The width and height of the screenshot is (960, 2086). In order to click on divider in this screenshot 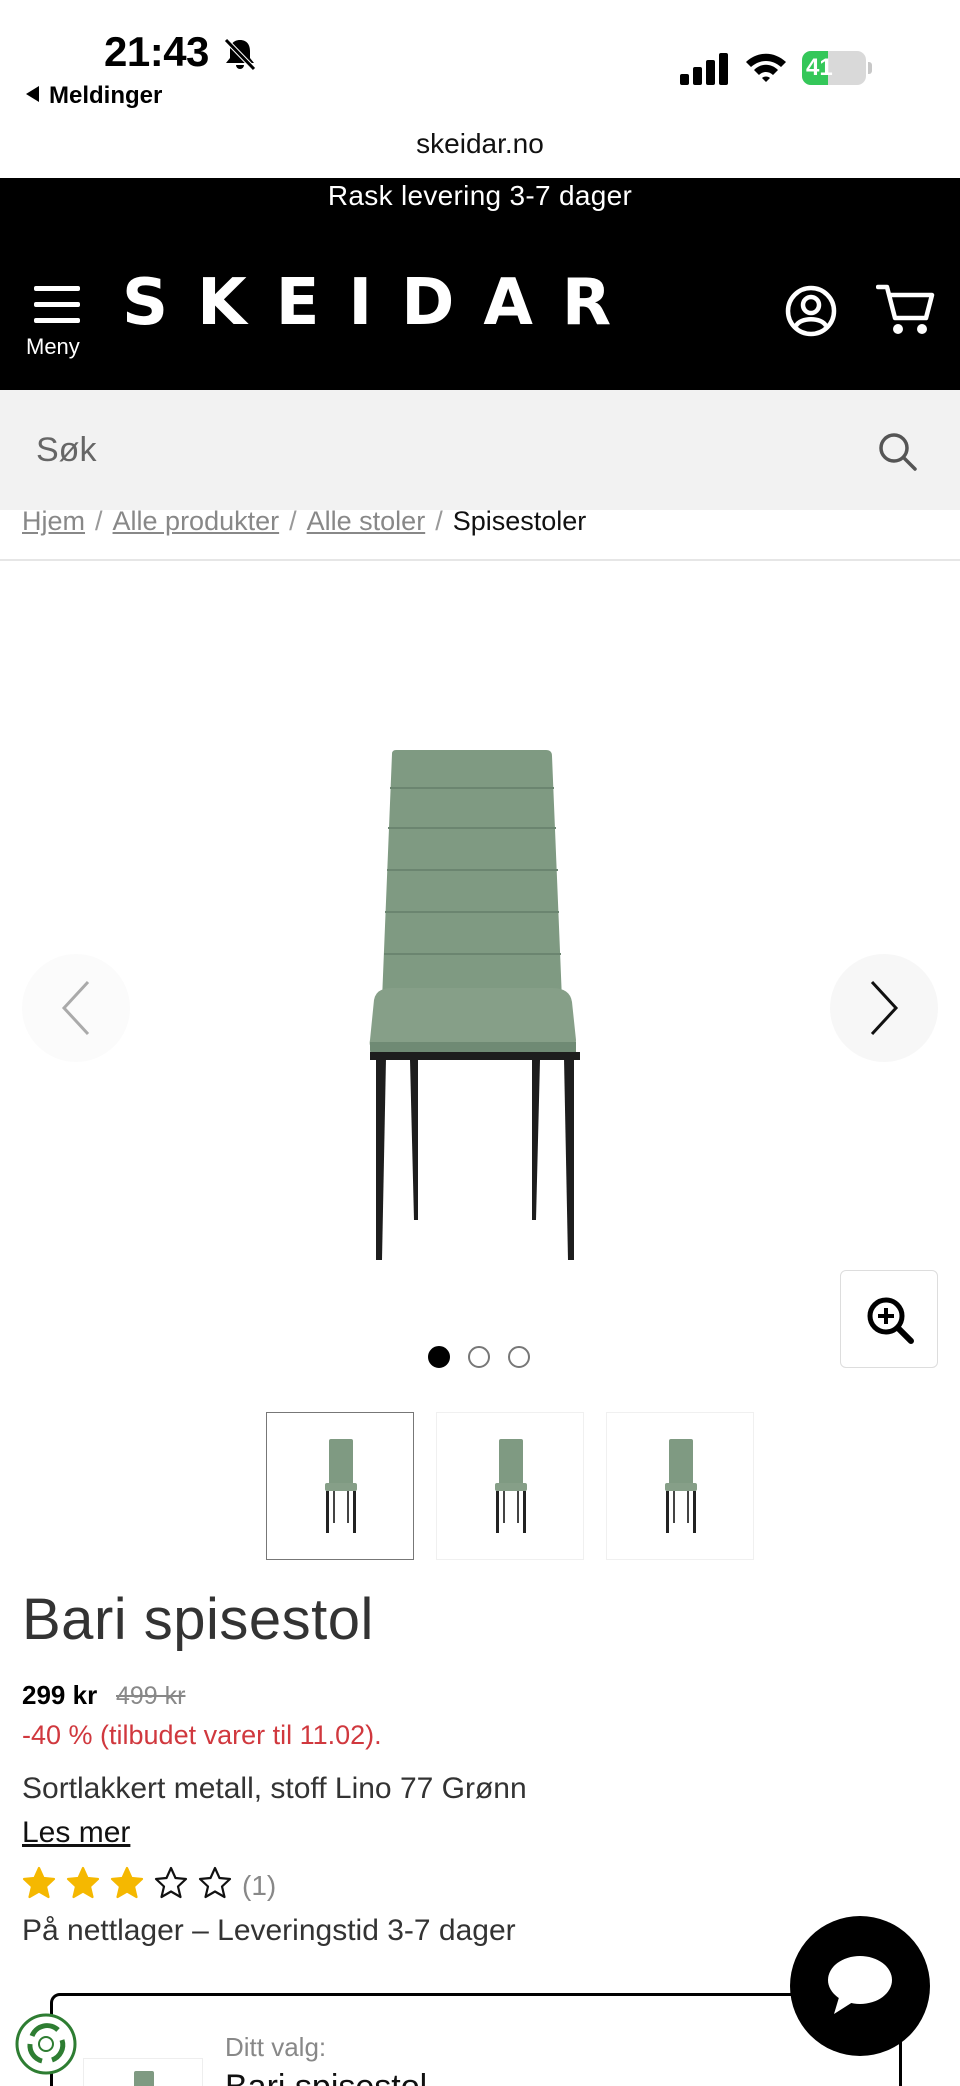, I will do `click(480, 560)`.